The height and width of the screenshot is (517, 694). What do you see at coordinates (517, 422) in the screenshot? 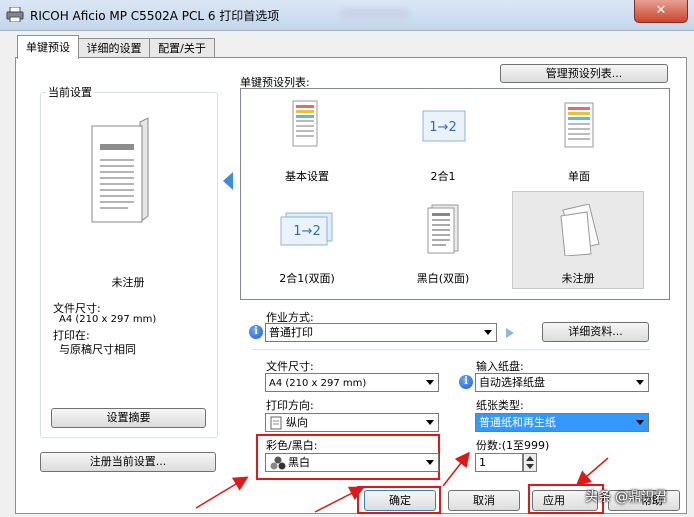
I see `paper-type-value: 普通纸和再生纸` at bounding box center [517, 422].